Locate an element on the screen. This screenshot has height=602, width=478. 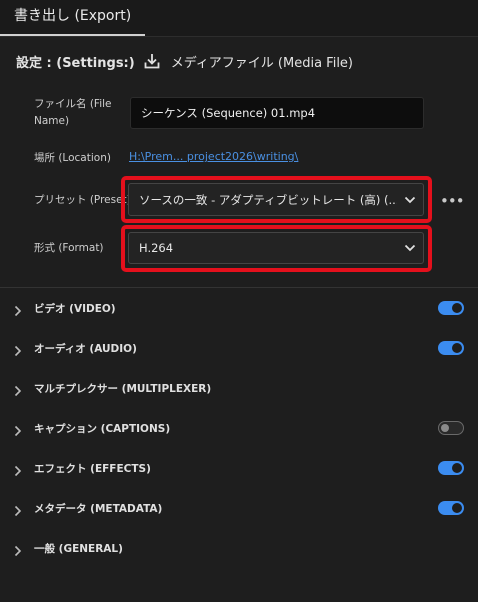
section-row: マルチプレクサー (MULTIPLEXER) is located at coordinates (239, 388).